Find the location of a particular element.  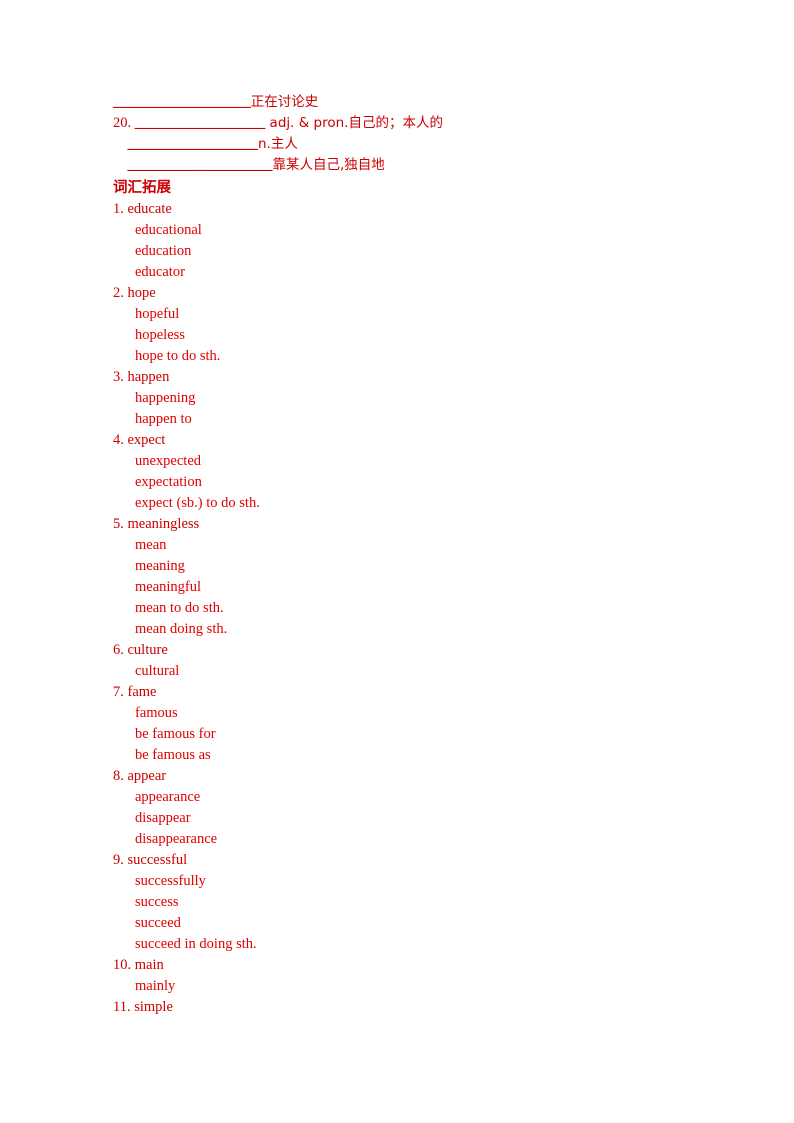

list-item: 4. expect is located at coordinates (403, 440).